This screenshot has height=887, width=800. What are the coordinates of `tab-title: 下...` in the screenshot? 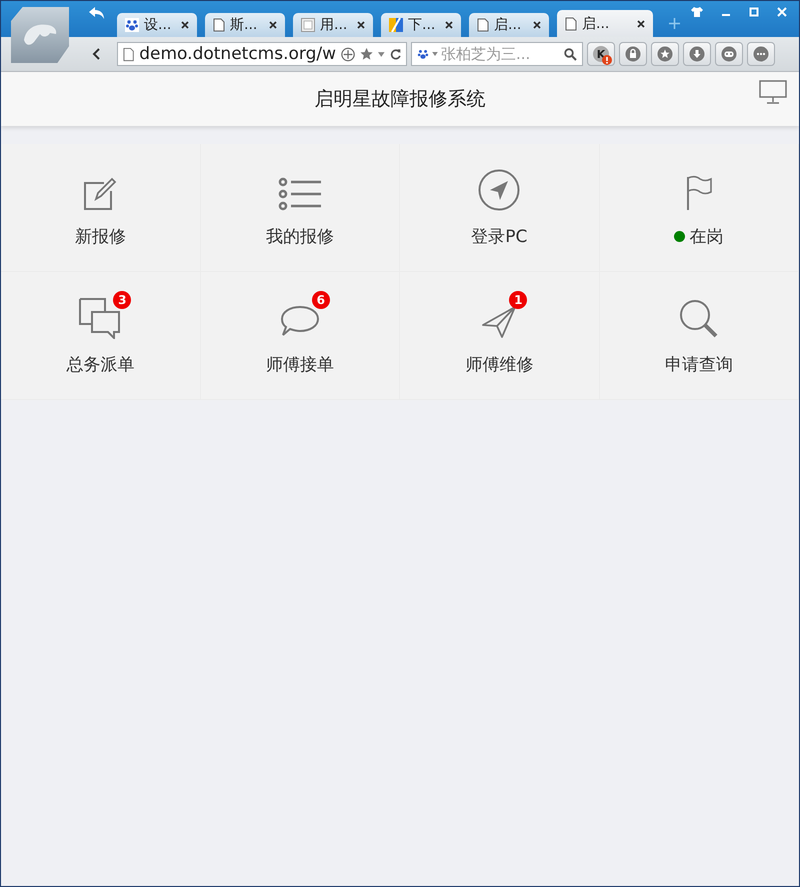 It's located at (422, 25).